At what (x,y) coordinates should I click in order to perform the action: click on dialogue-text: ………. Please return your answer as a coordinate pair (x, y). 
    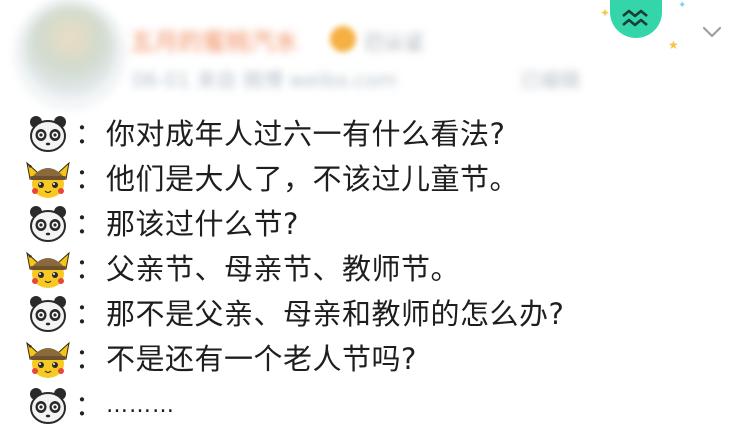
    Looking at the image, I should click on (140, 405).